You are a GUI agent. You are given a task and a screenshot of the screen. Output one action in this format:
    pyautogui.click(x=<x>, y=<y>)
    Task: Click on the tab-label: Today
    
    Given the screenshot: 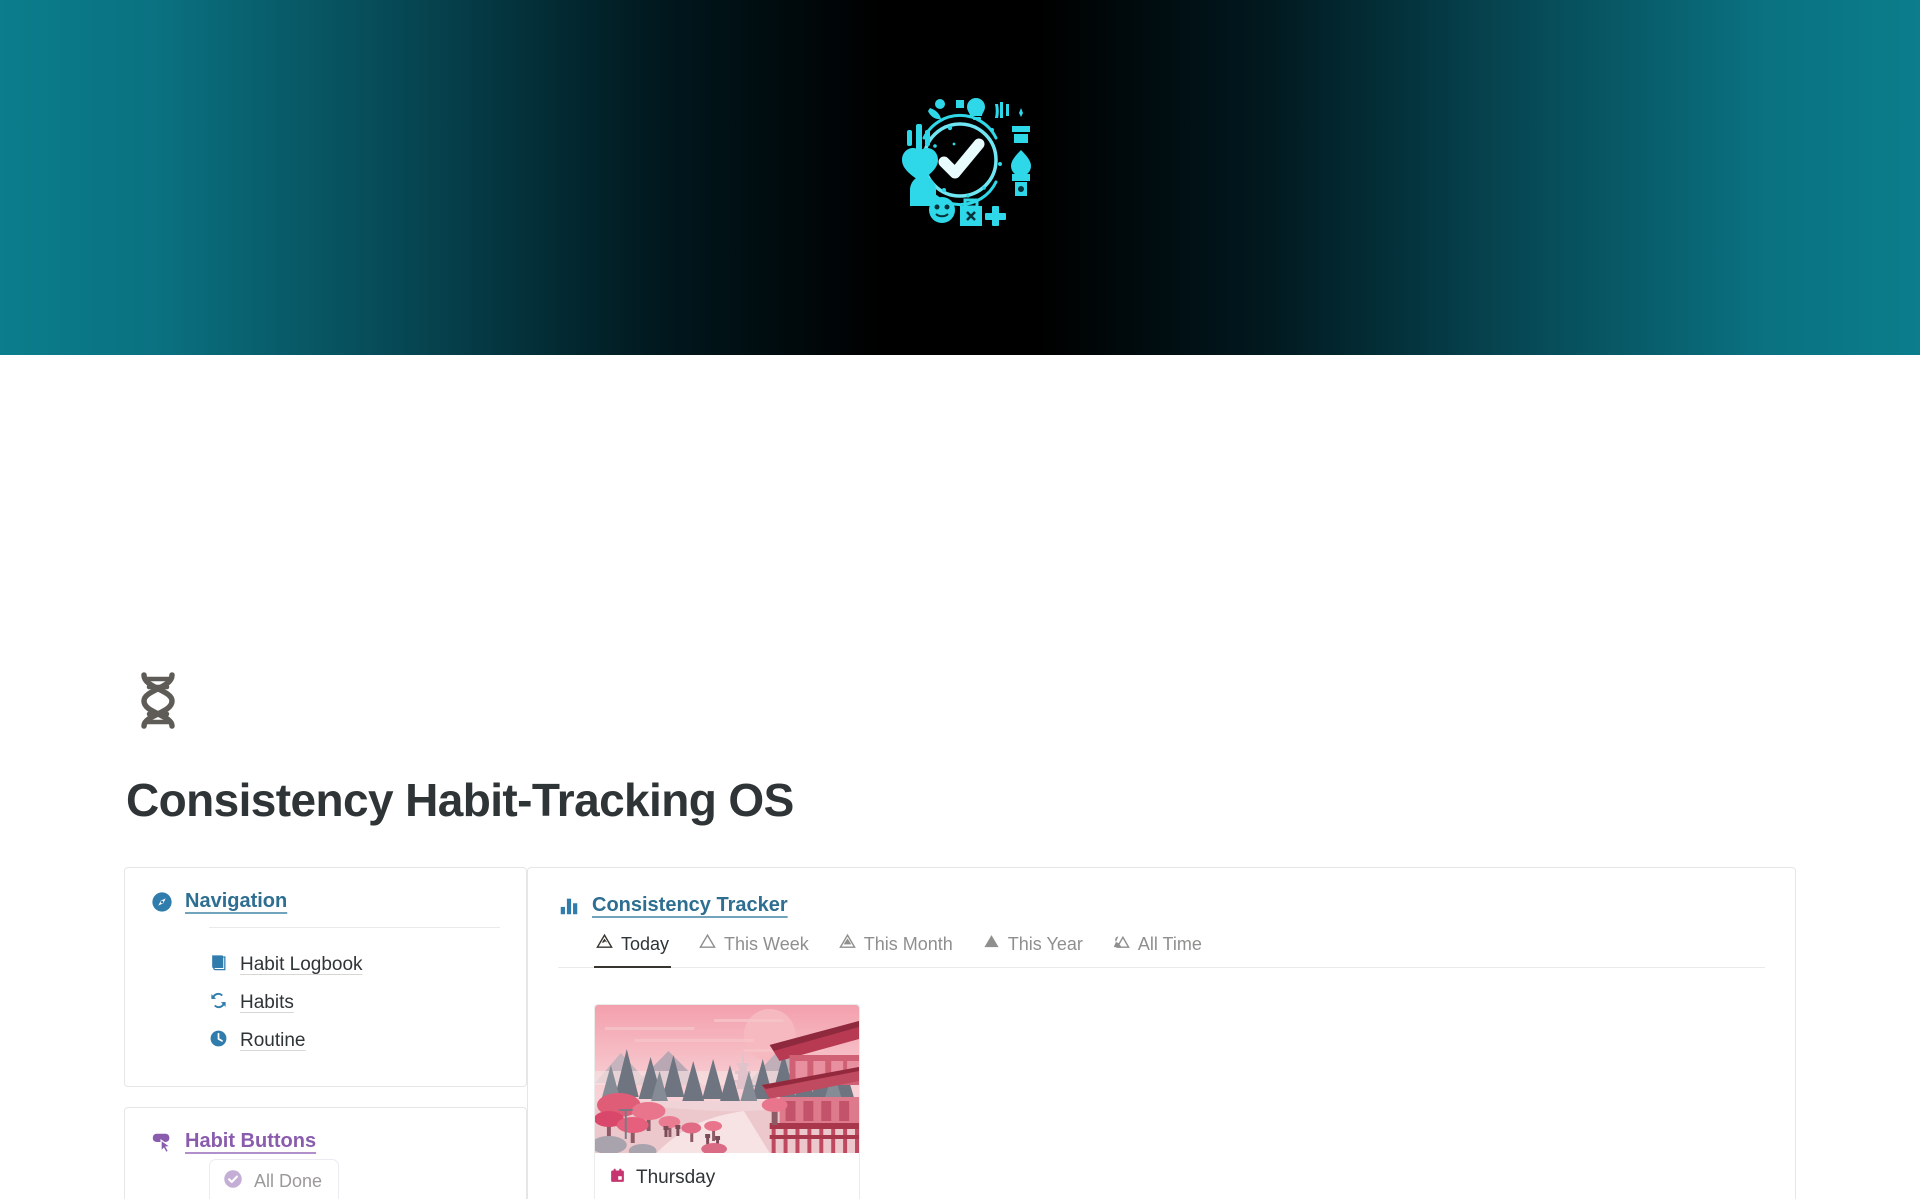 What is the action you would take?
    pyautogui.click(x=645, y=943)
    